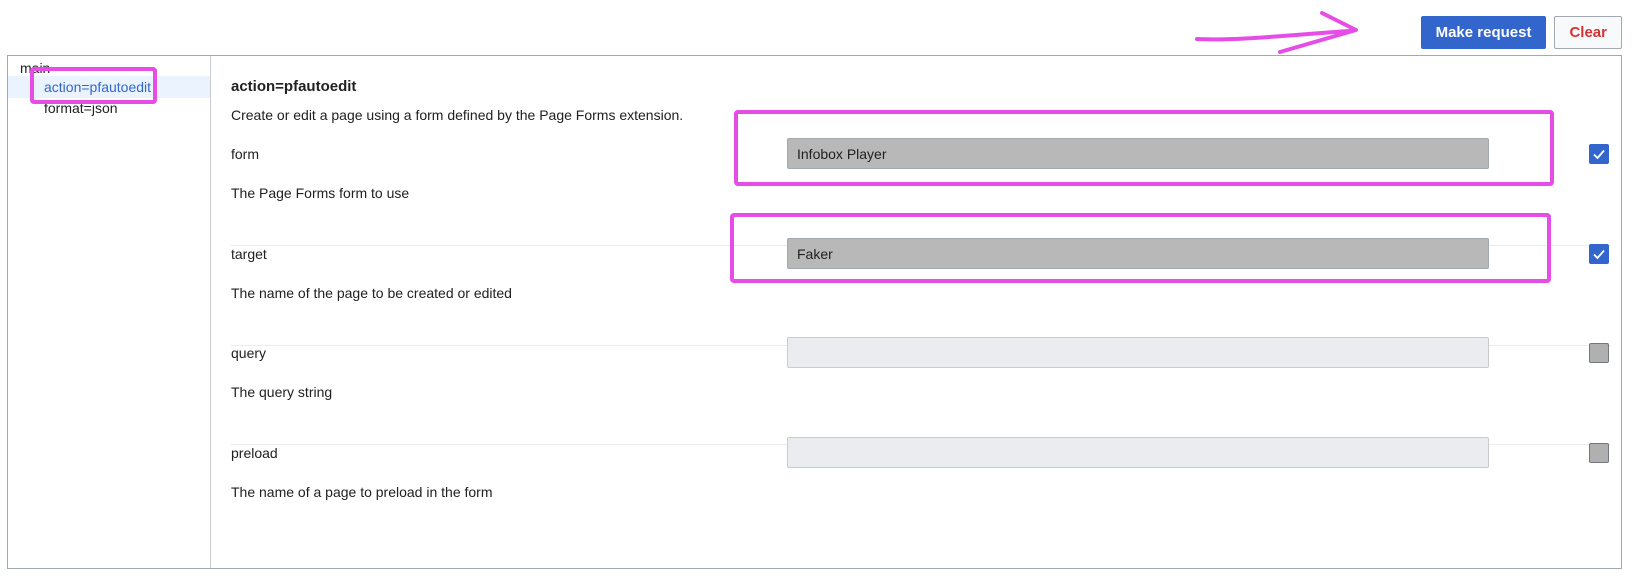  I want to click on target-enabled-checkbox, so click(1599, 254).